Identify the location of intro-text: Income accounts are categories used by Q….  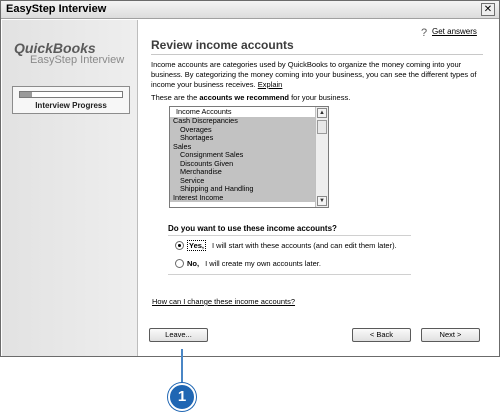
(319, 75).